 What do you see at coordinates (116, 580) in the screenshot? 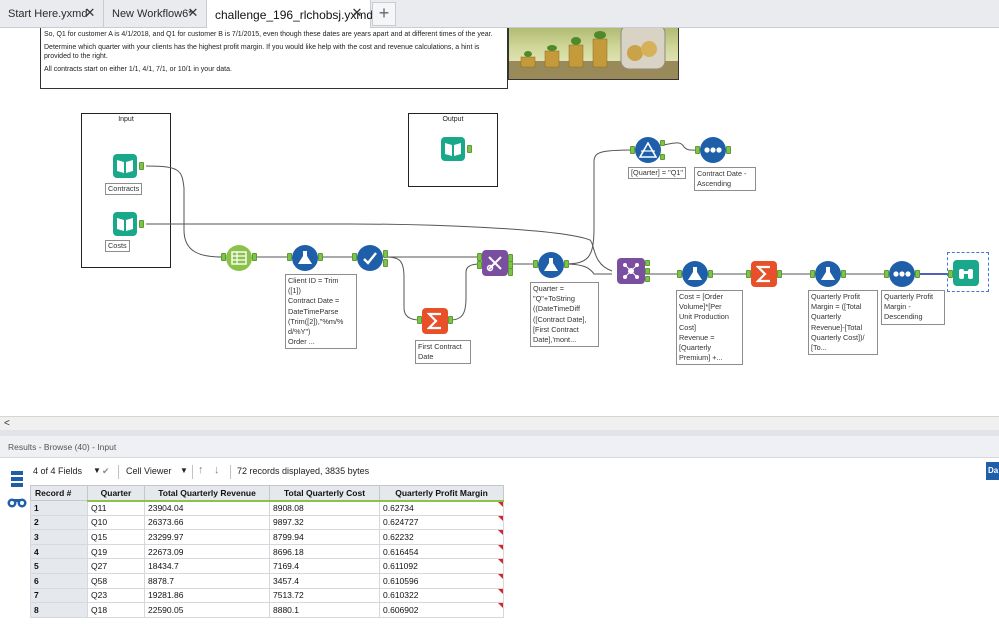
I see `table-cell: Q58` at bounding box center [116, 580].